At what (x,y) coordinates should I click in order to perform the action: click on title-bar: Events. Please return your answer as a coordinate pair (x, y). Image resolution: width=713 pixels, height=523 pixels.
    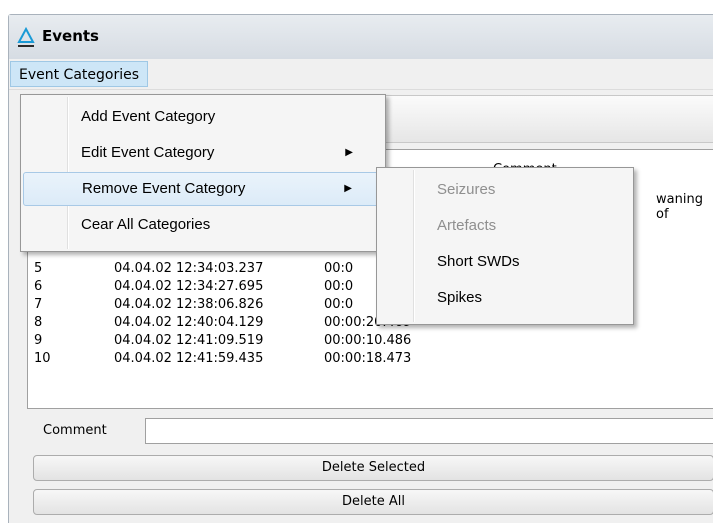
    Looking at the image, I should click on (361, 37).